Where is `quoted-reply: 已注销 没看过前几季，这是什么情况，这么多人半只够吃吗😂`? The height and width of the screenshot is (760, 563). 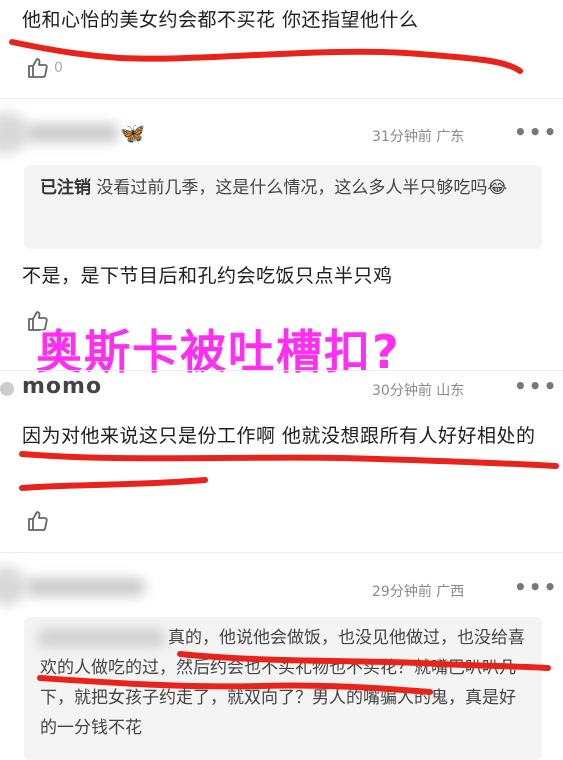 quoted-reply: 已注销 没看过前几季，这是什么情况，这么多人半只够吃吗😂 is located at coordinates (283, 207).